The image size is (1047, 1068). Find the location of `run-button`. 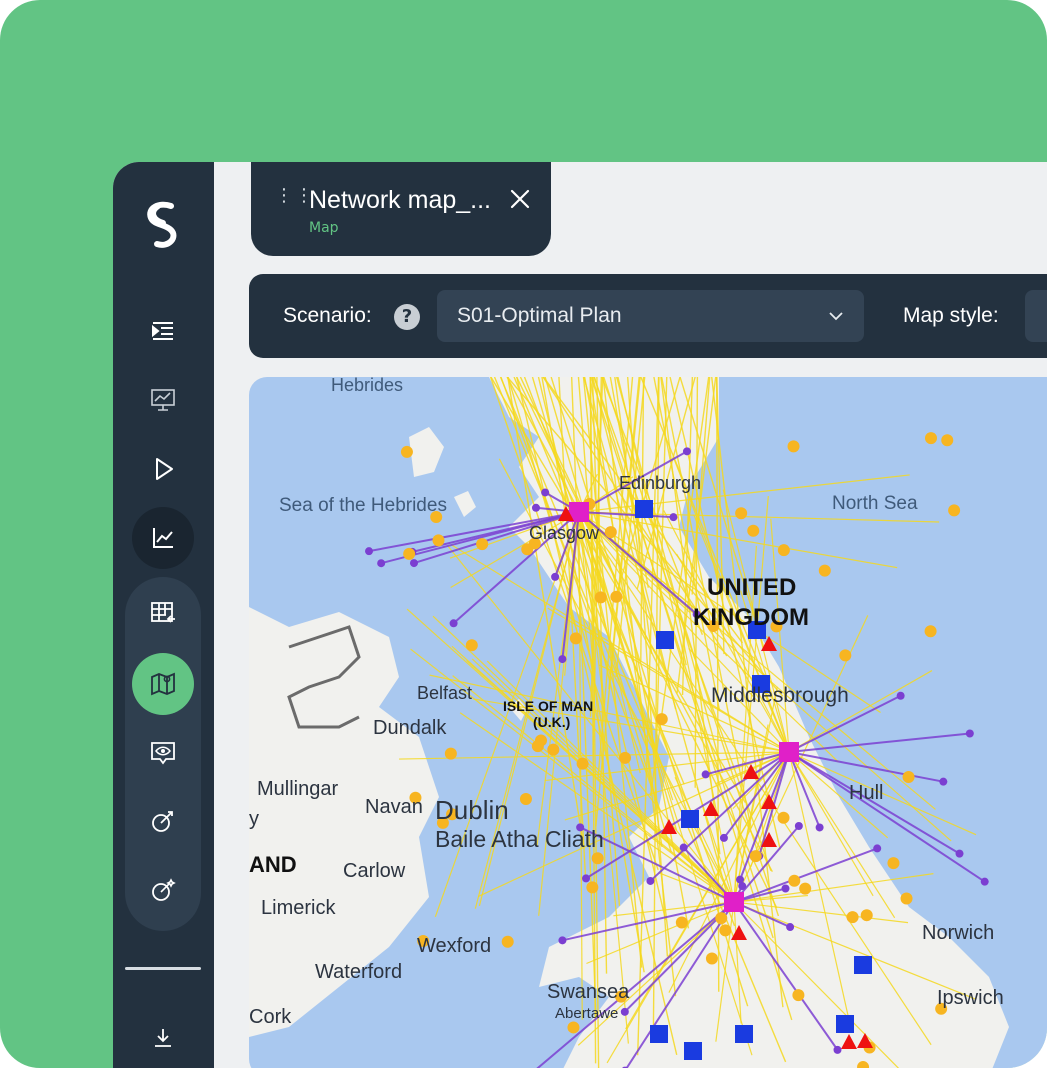

run-button is located at coordinates (163, 469).